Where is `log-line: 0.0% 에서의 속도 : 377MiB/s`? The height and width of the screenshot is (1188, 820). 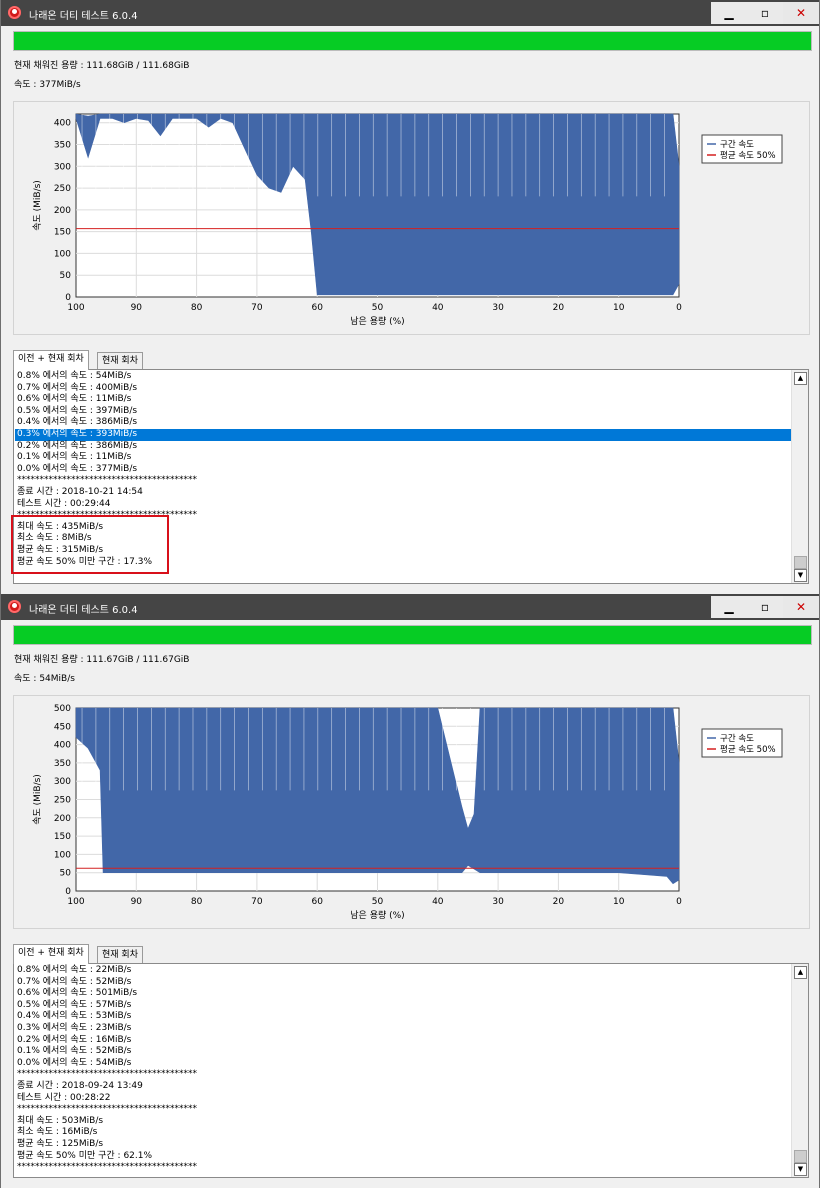
log-line: 0.0% 에서의 속도 : 377MiB/s is located at coordinates (77, 470).